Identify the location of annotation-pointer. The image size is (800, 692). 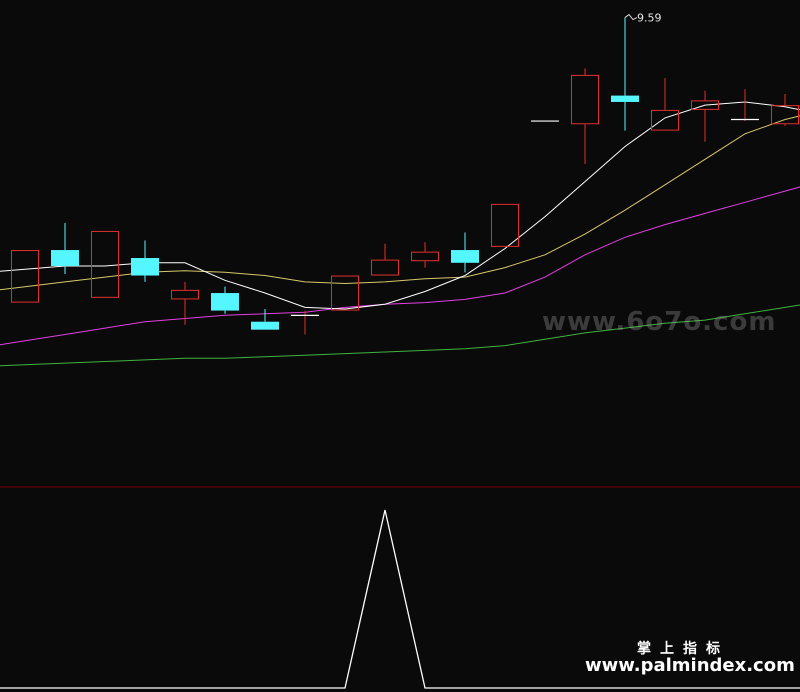
(631, 17).